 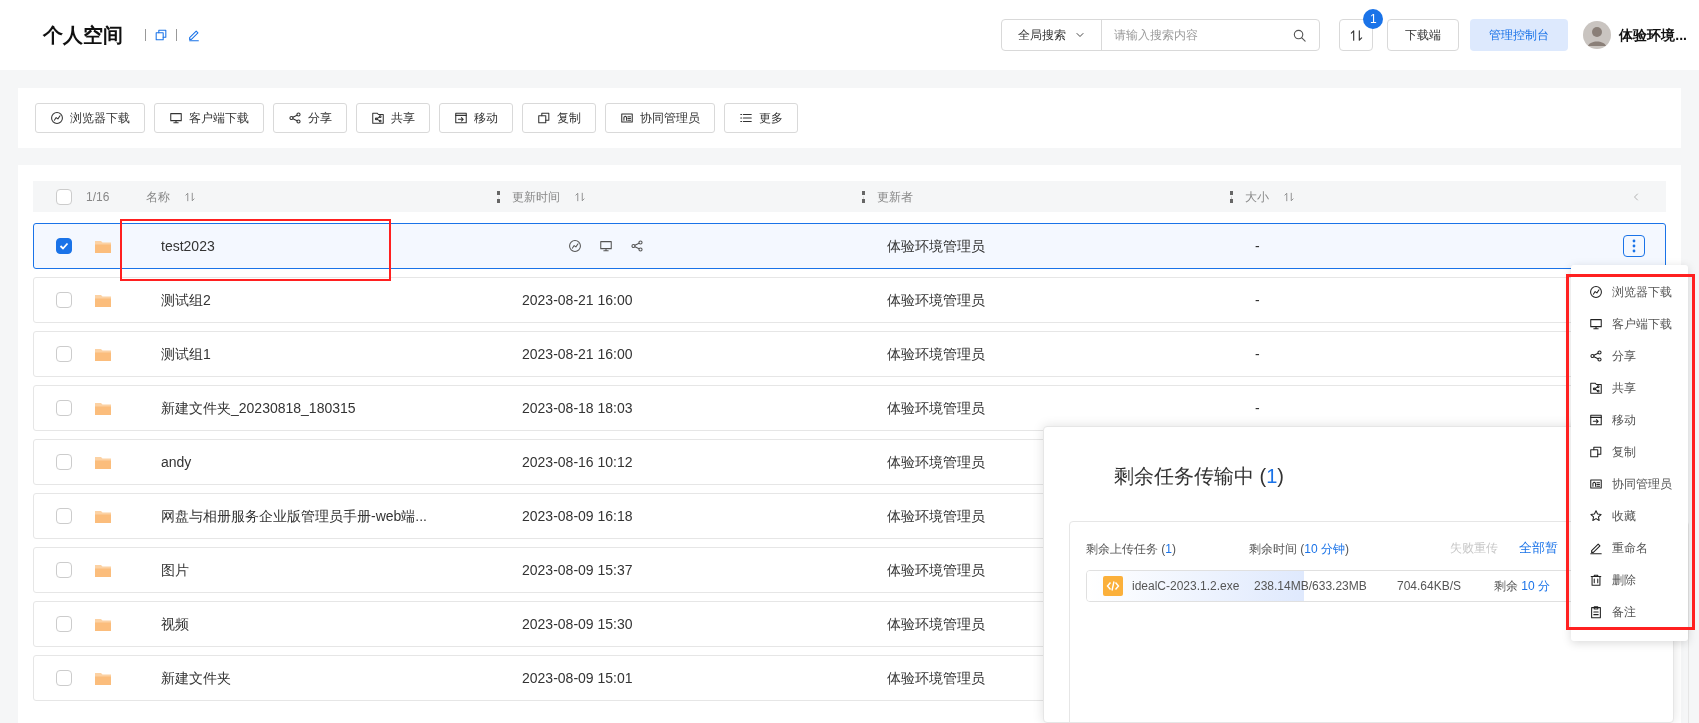 What do you see at coordinates (1373, 19) in the screenshot?
I see `notification-badge: 1` at bounding box center [1373, 19].